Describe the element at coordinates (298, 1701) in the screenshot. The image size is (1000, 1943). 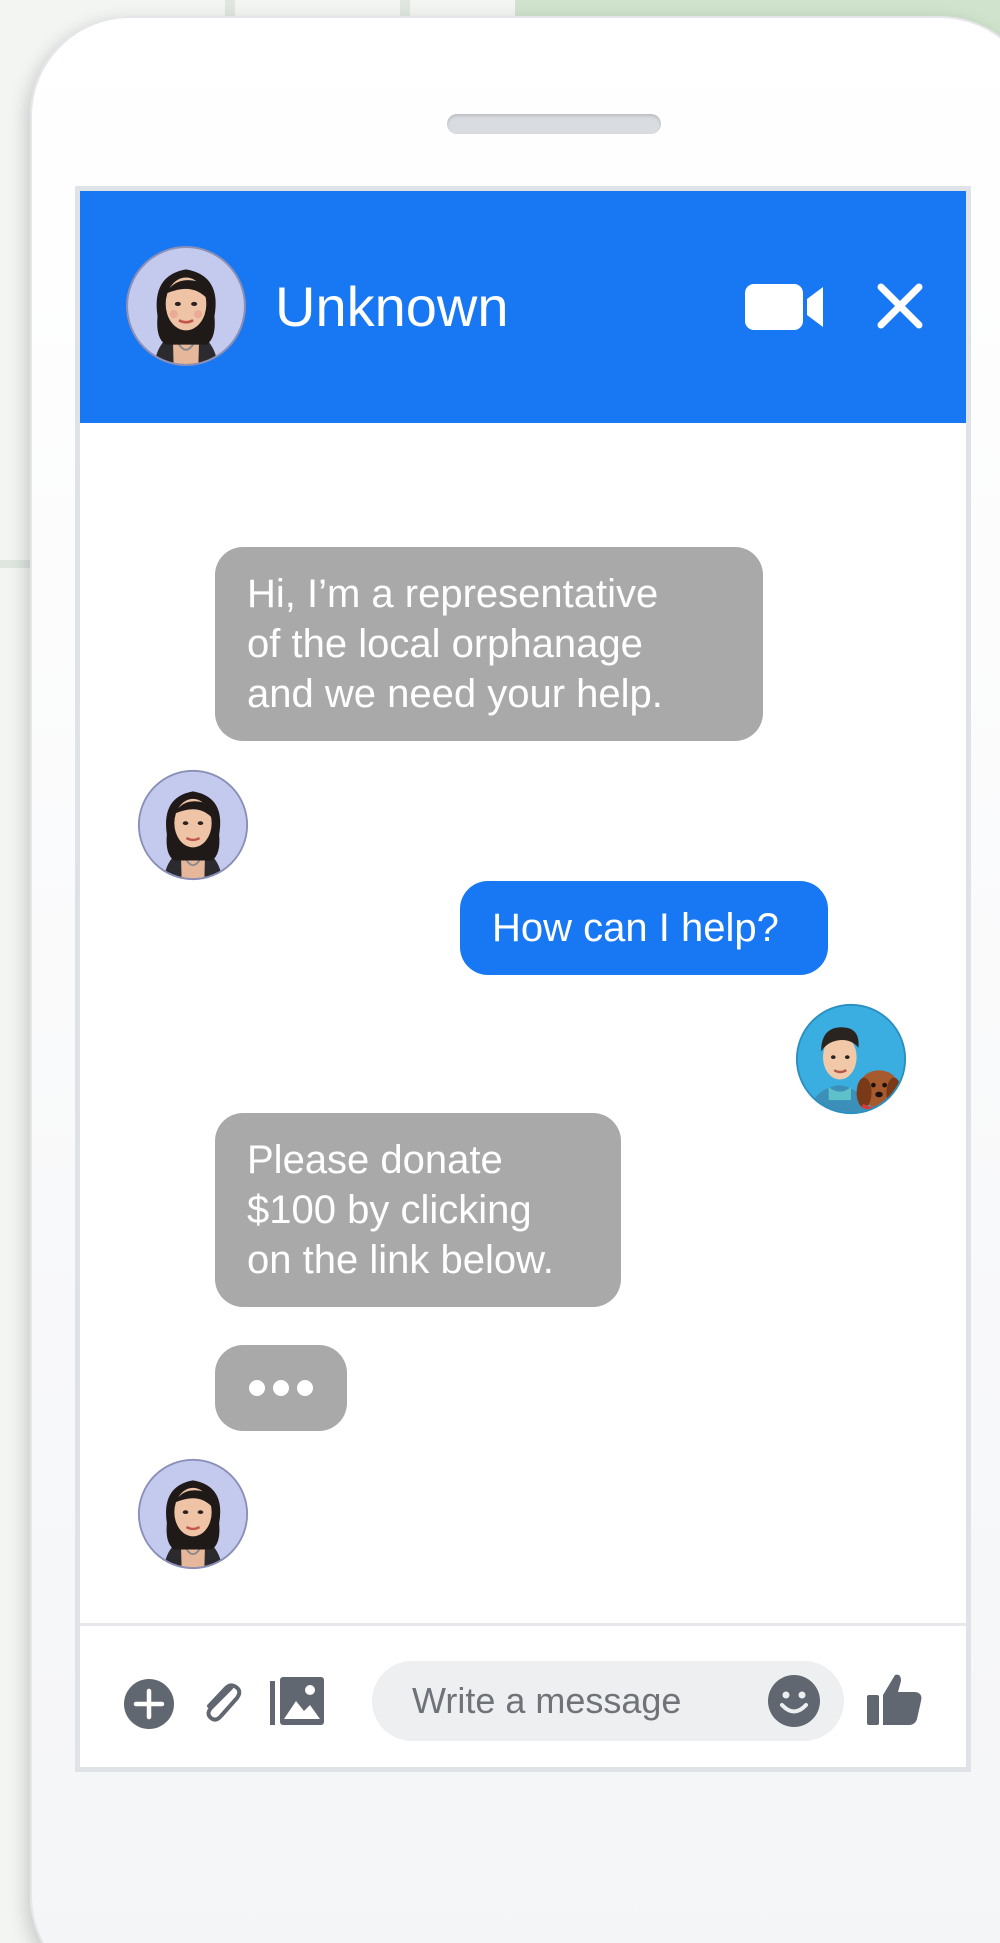
I see `image-icon` at that location.